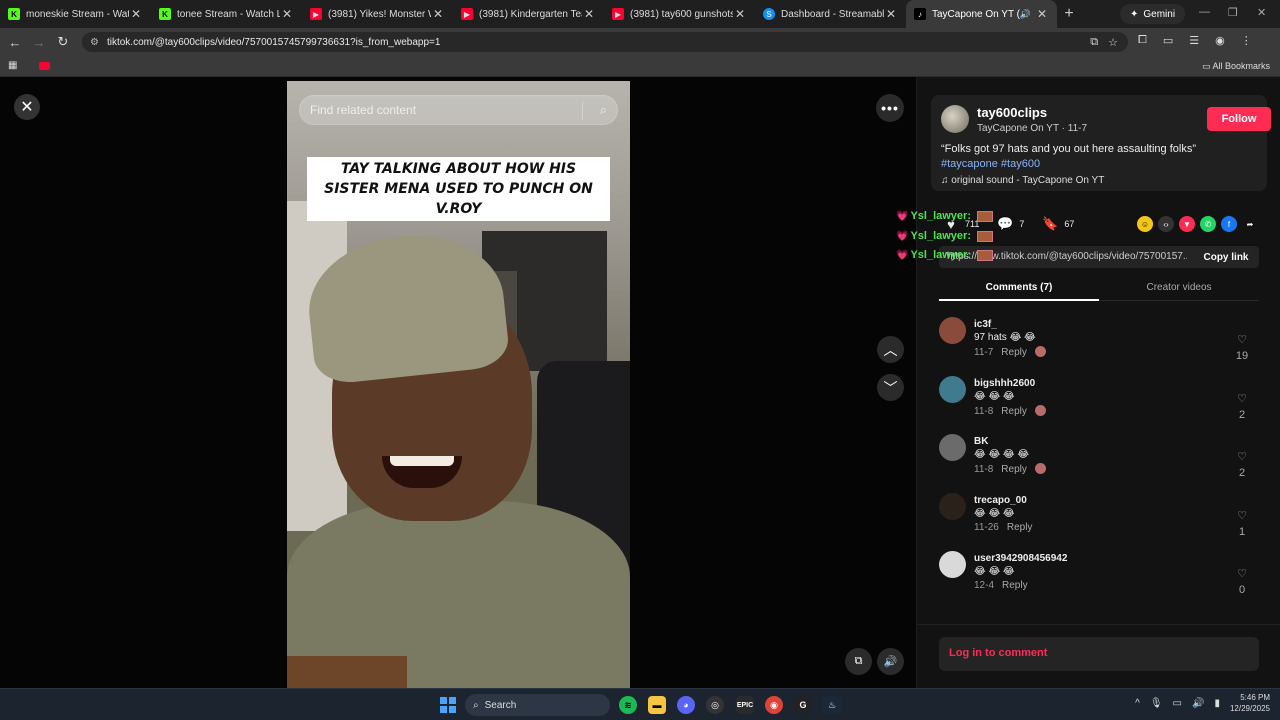 This screenshot has width=1280, height=720. Describe the element at coordinates (1236, 66) in the screenshot. I see `all-bookmarks-button: ▭ All Bookmarks` at that location.